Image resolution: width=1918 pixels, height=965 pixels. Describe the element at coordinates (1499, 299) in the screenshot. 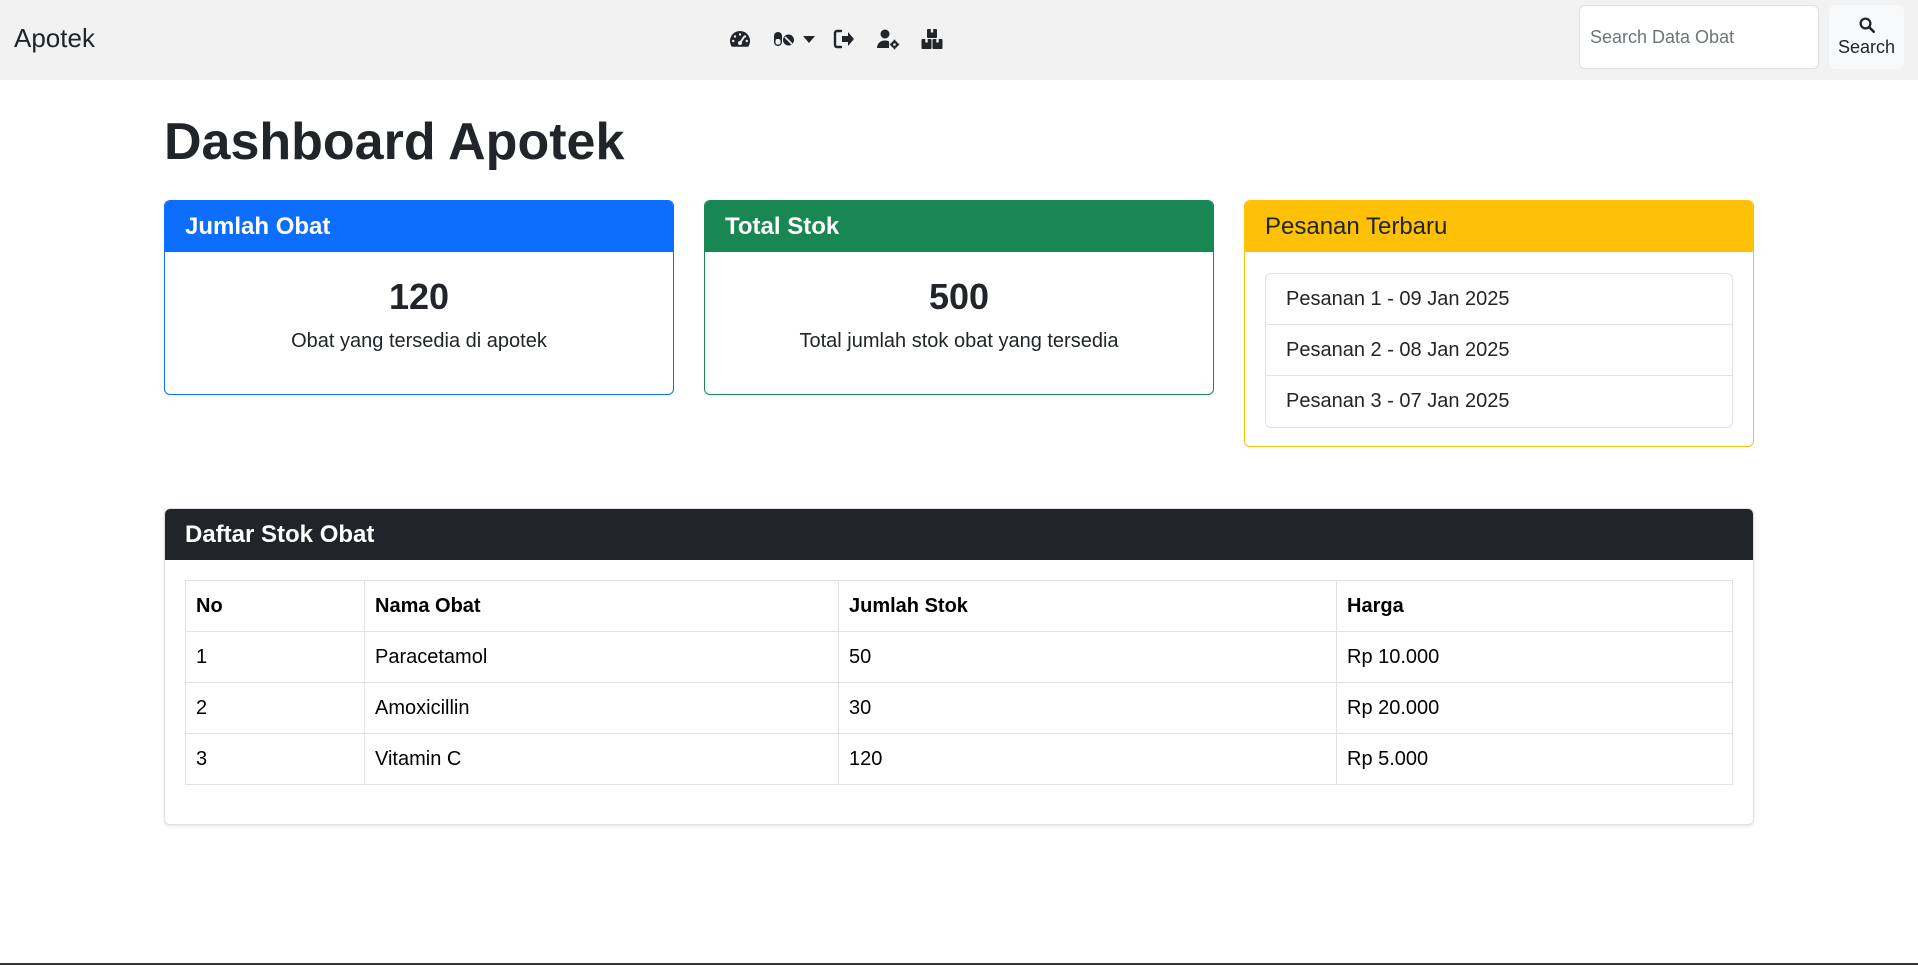

I see `list-item: Pesanan 1 - 09 Jan 2025` at that location.